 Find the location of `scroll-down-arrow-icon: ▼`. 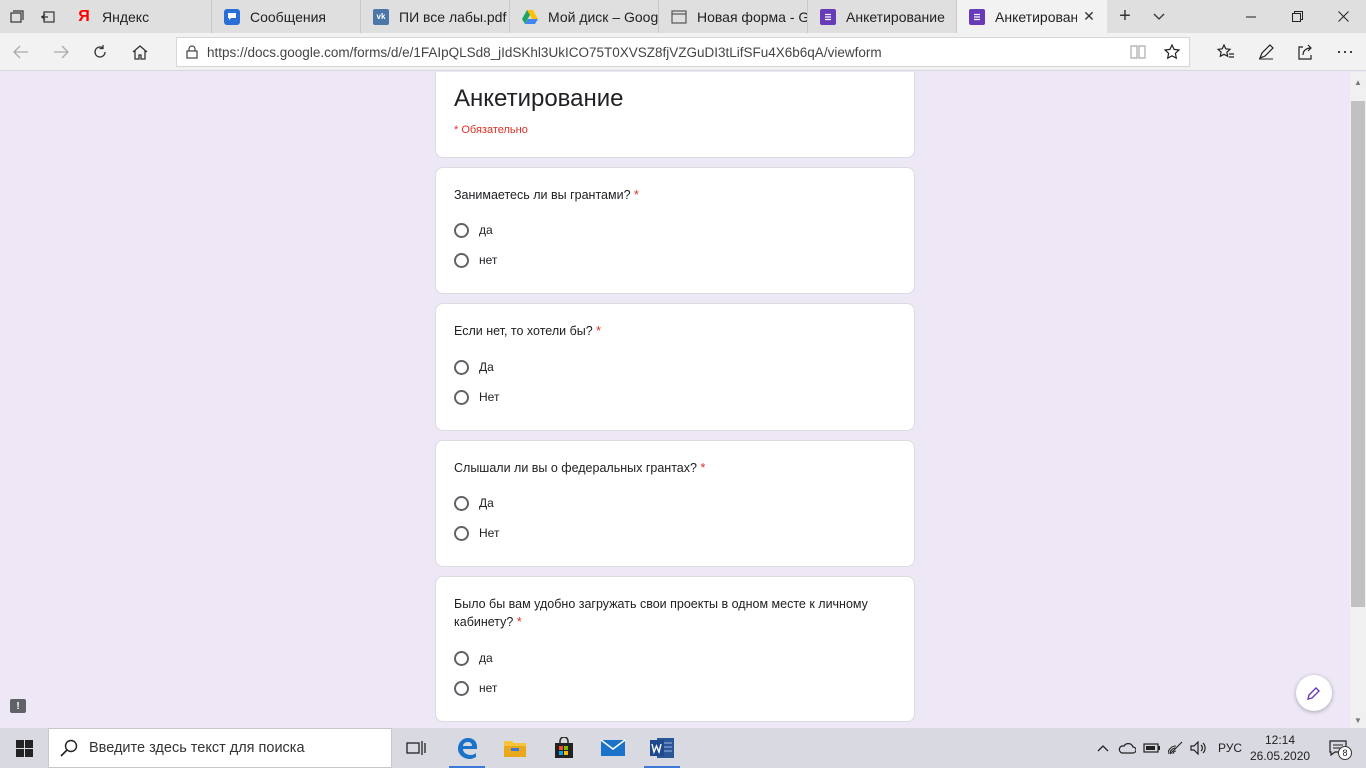

scroll-down-arrow-icon: ▼ is located at coordinates (1358, 720).